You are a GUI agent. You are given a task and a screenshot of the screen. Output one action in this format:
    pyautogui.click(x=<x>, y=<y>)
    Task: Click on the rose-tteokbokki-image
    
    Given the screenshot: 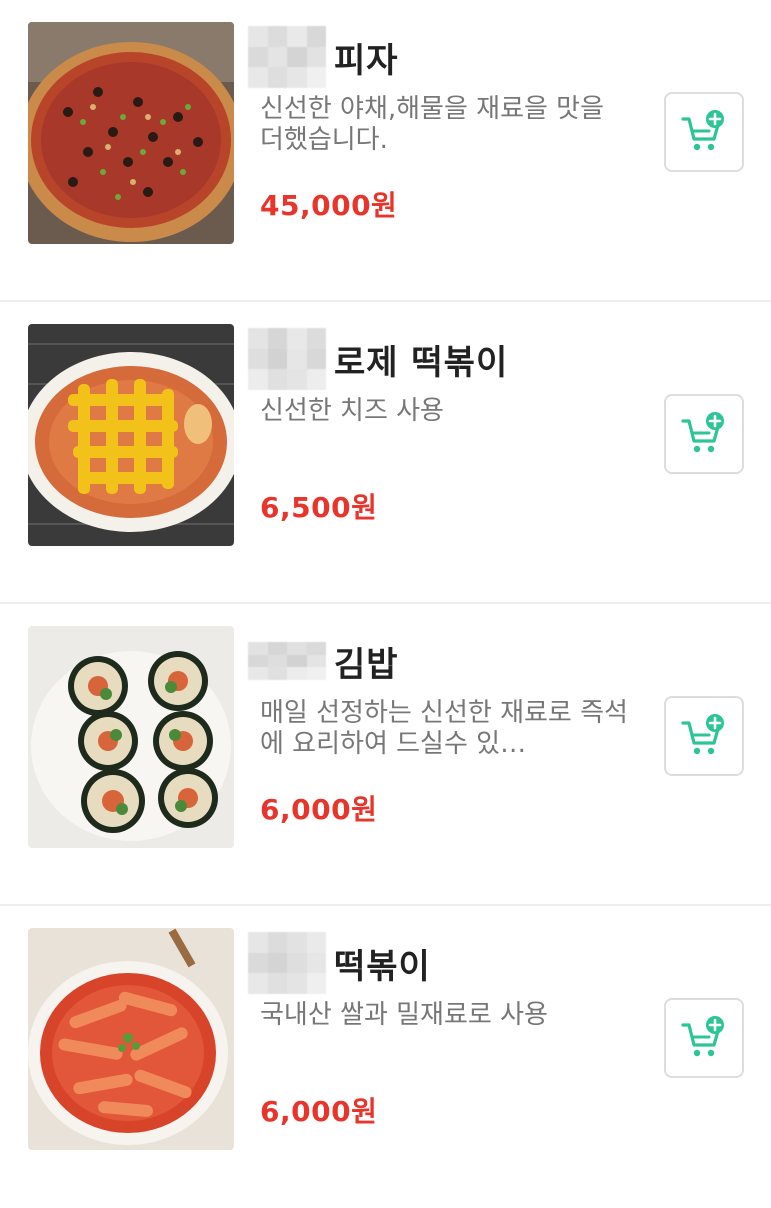 What is the action you would take?
    pyautogui.click(x=131, y=435)
    